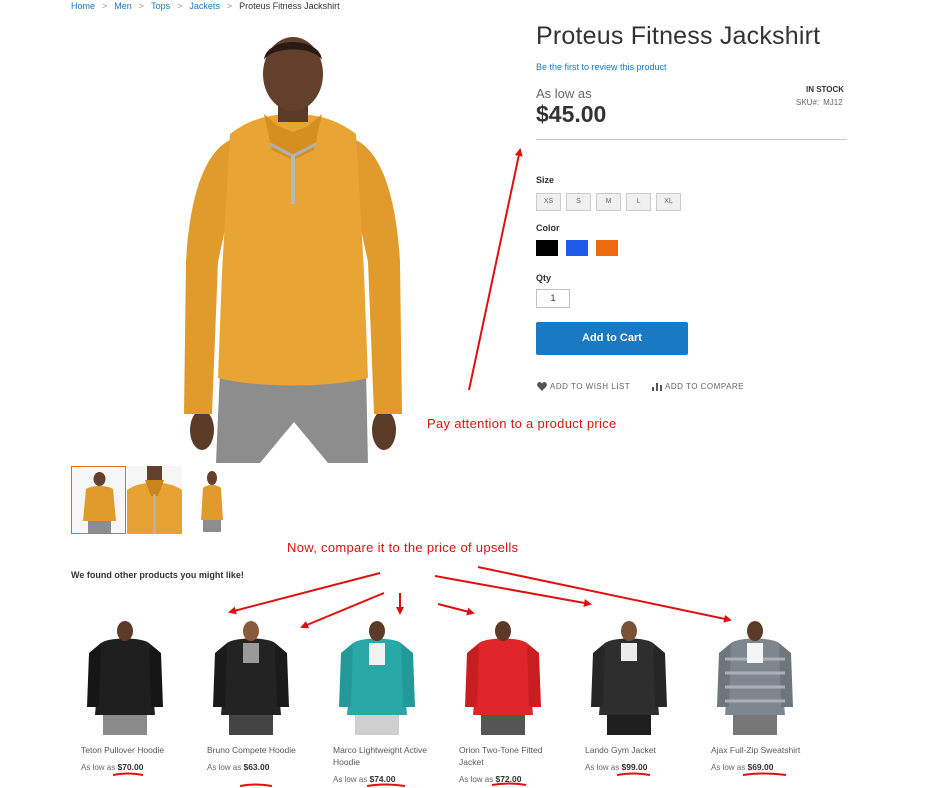 This screenshot has height=788, width=929. Describe the element at coordinates (760, 767) in the screenshot. I see `upsell-price-value: $69.00` at that location.